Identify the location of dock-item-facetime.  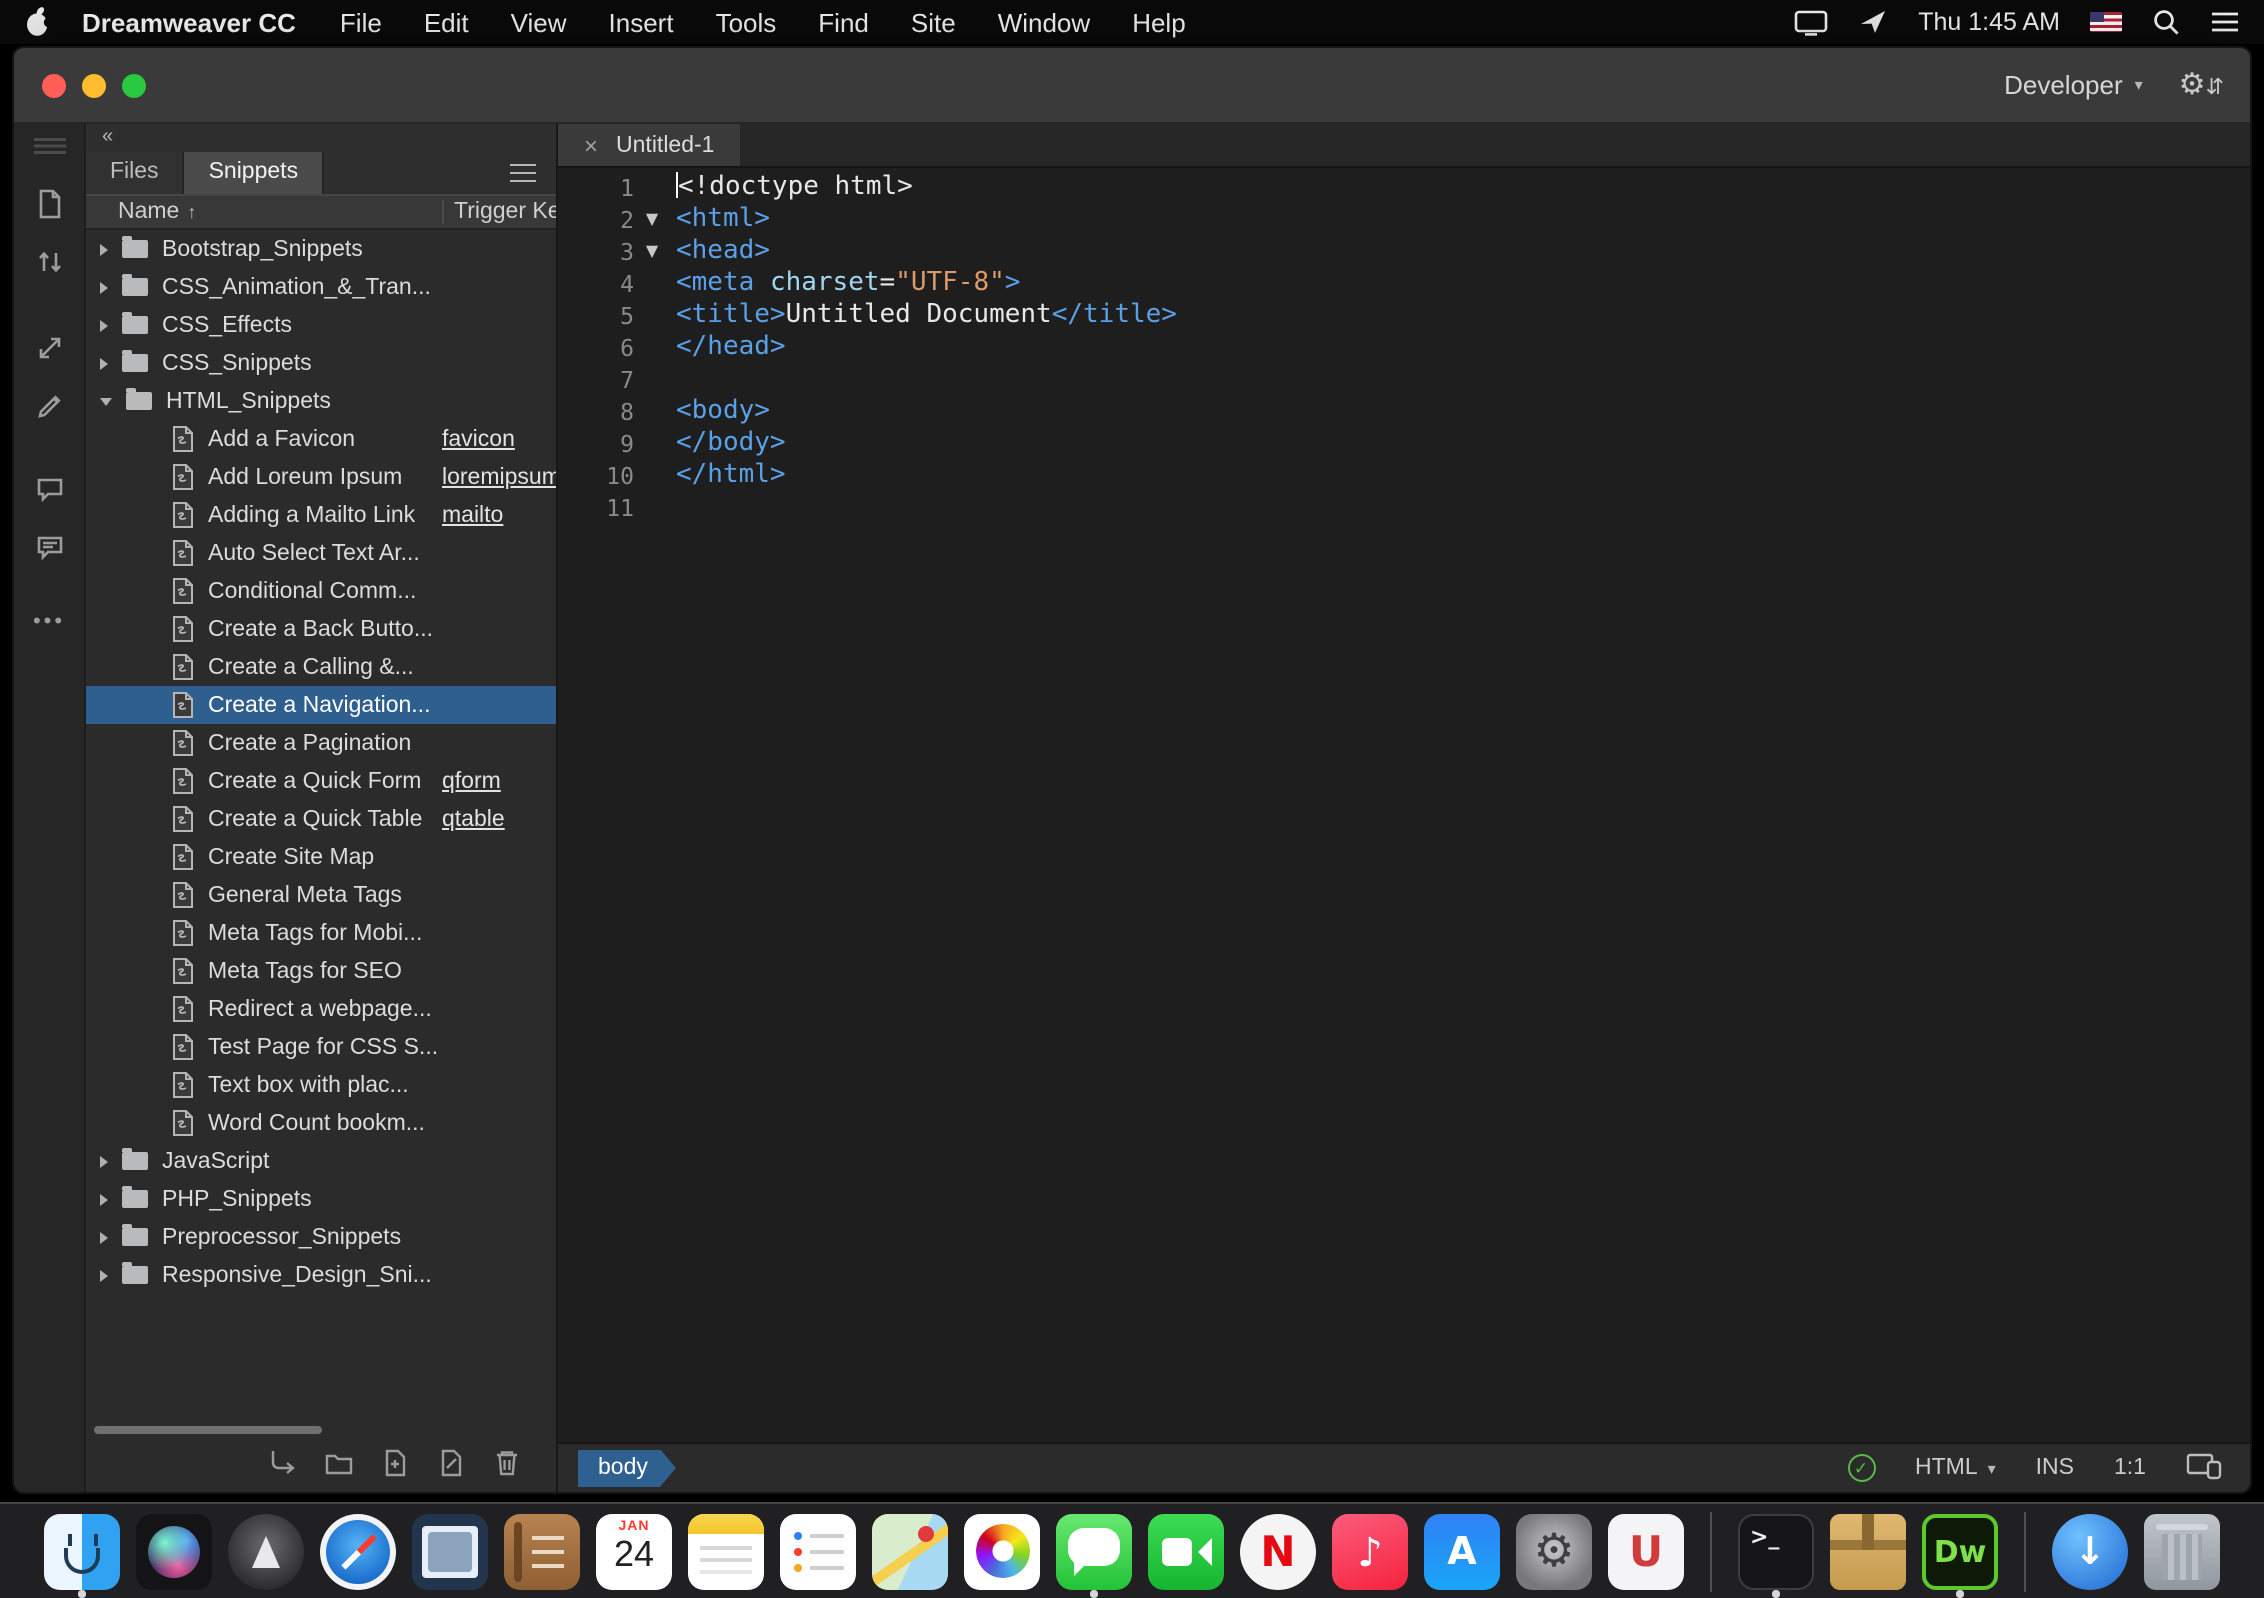
(1186, 1550).